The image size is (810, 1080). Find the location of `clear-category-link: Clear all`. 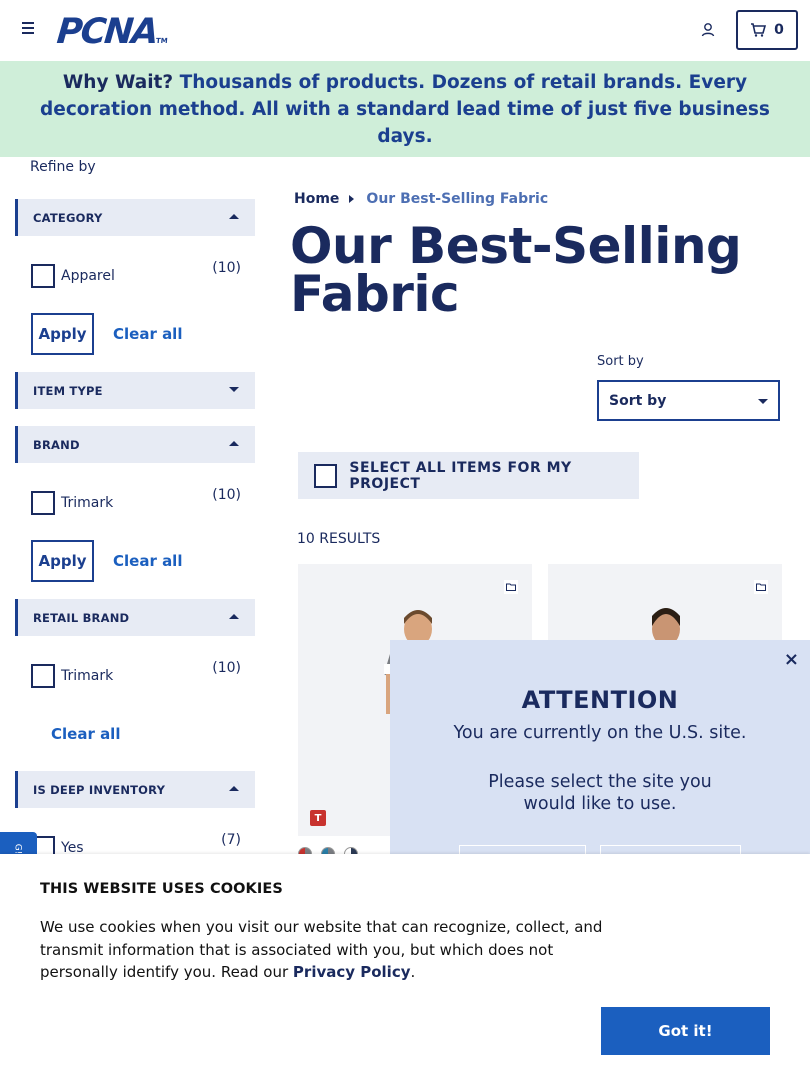

clear-category-link: Clear all is located at coordinates (147, 334).